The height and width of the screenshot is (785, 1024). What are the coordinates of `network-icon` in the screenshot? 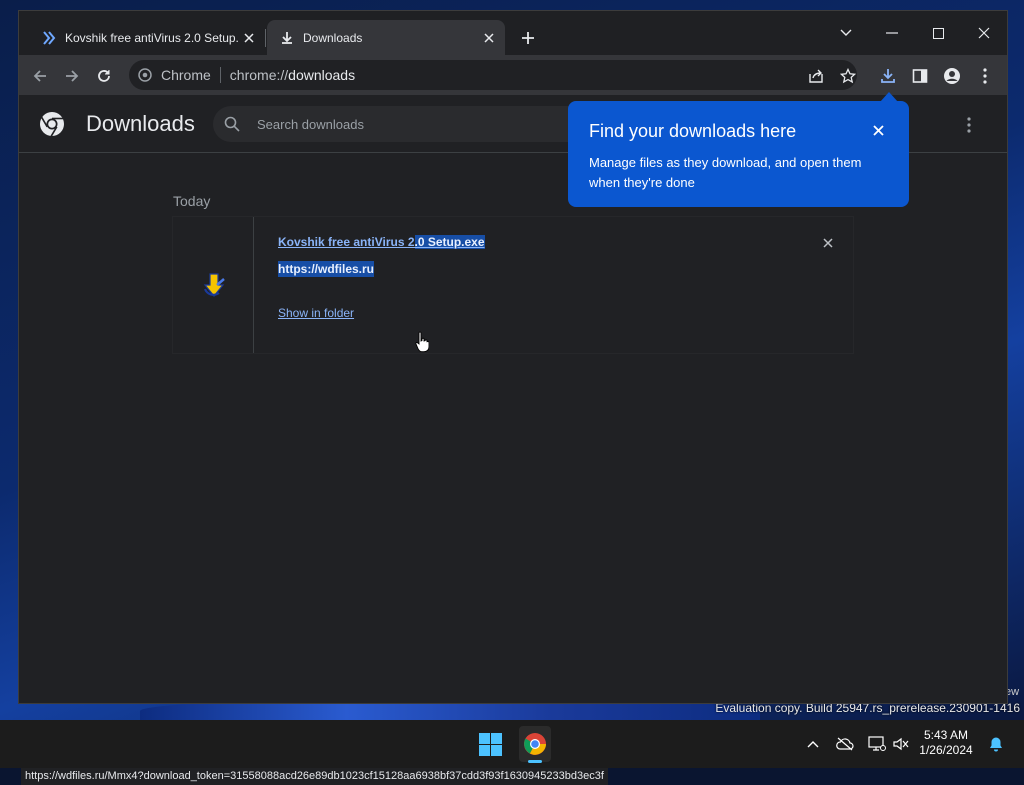 It's located at (877, 744).